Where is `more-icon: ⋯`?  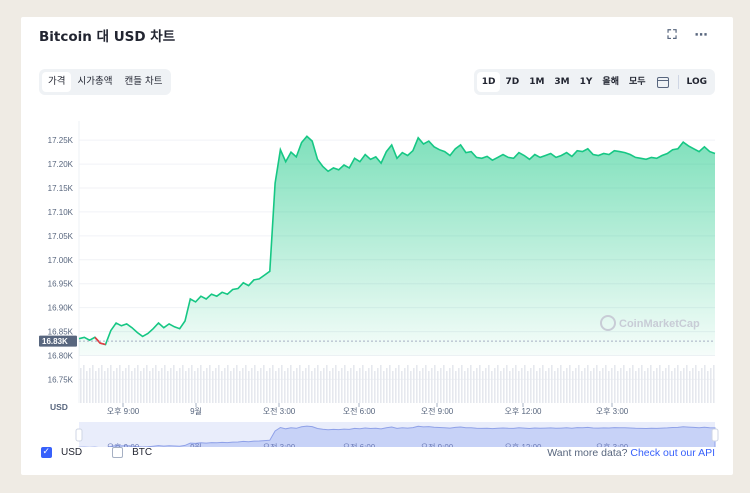
more-icon: ⋯ is located at coordinates (701, 35).